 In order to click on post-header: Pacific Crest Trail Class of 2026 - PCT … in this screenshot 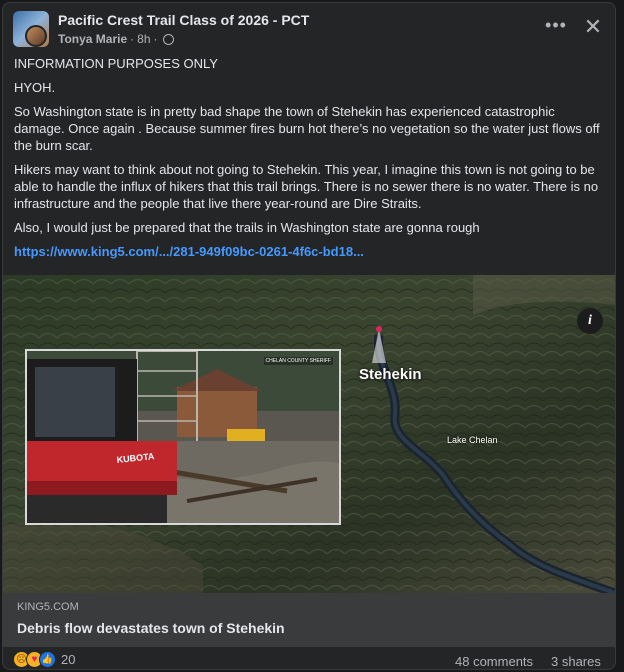, I will do `click(310, 31)`.